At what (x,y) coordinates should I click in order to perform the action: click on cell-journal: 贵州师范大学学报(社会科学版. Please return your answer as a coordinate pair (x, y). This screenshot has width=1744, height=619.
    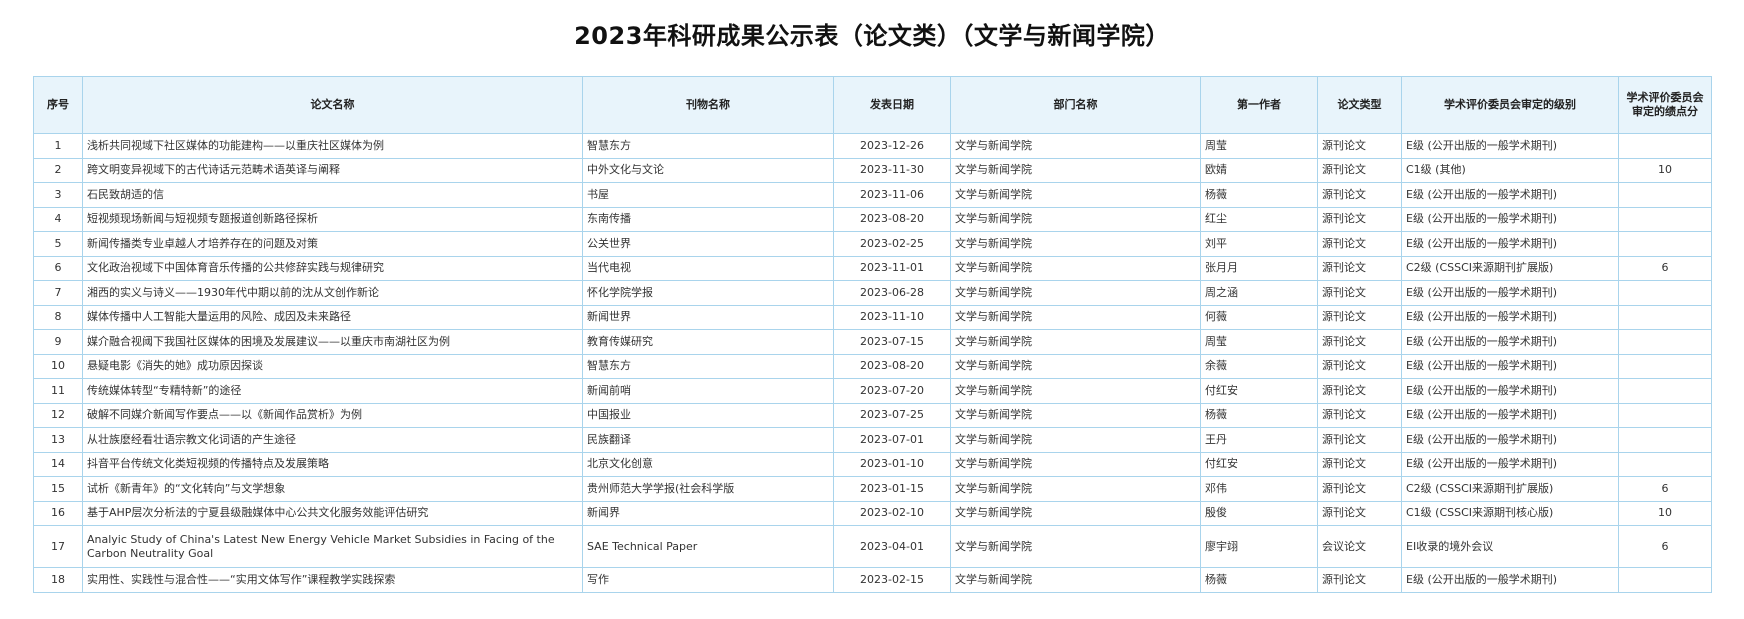
    Looking at the image, I should click on (708, 489).